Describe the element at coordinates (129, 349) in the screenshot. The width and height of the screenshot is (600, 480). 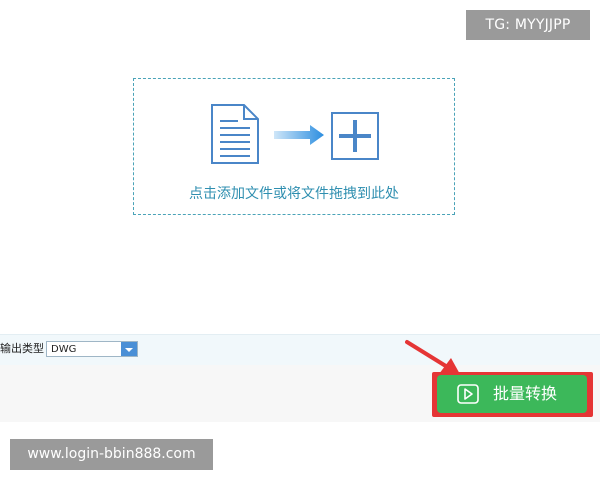
I see `chevron-down-icon` at that location.